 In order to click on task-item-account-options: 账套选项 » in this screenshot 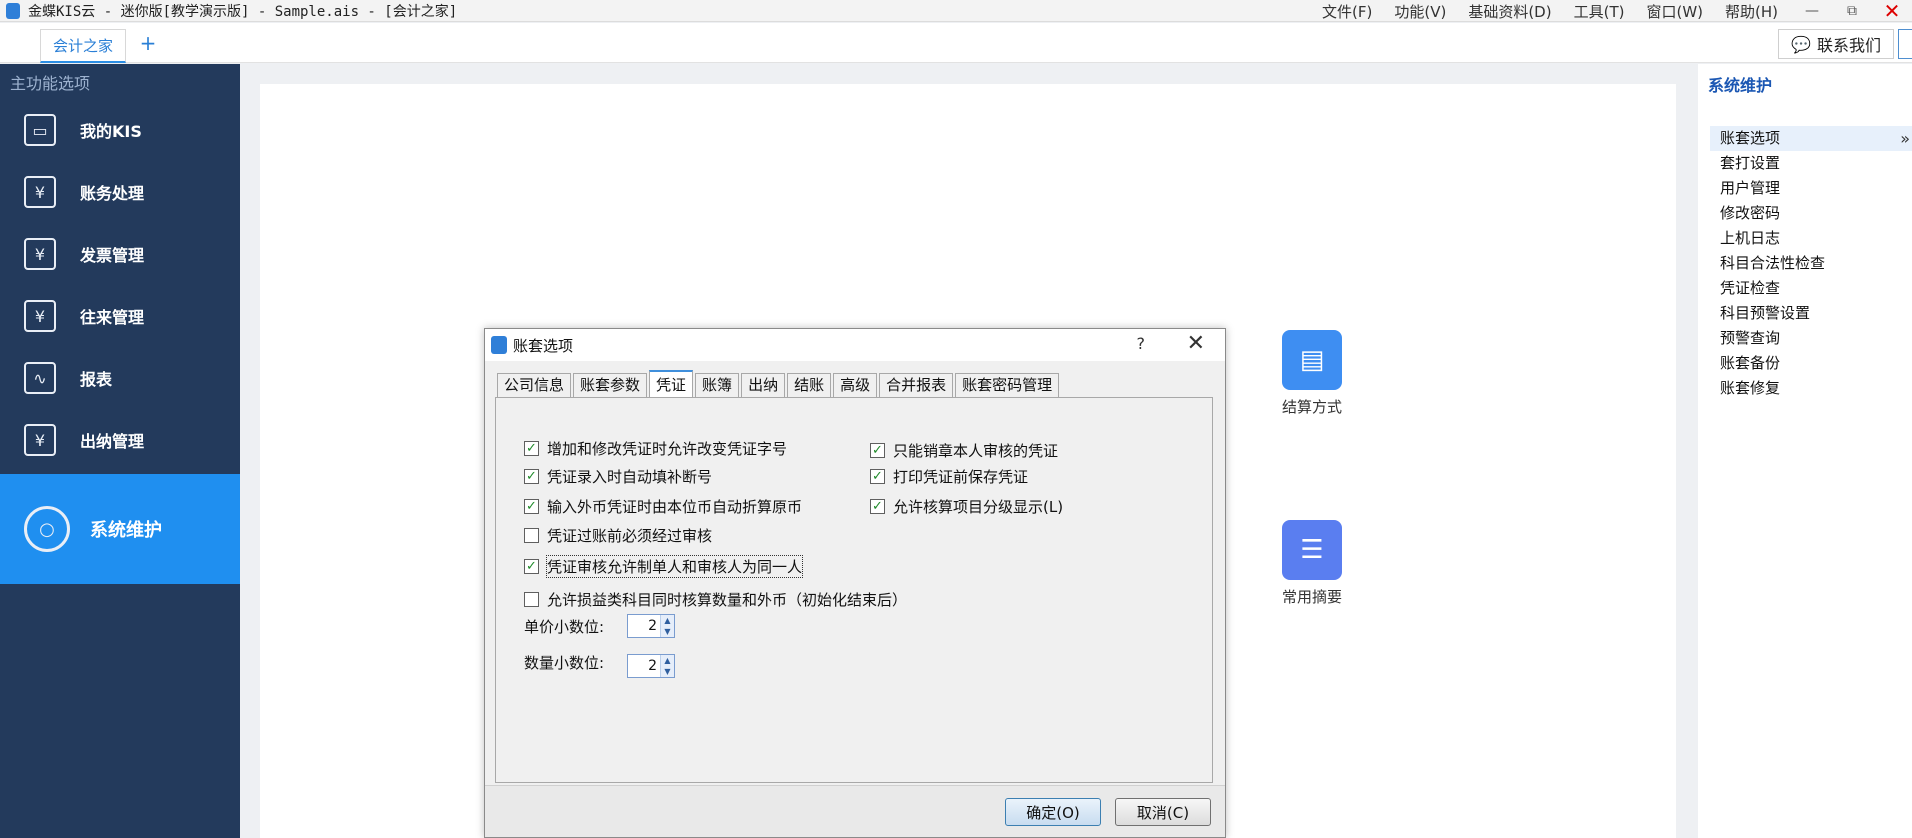, I will do `click(1811, 138)`.